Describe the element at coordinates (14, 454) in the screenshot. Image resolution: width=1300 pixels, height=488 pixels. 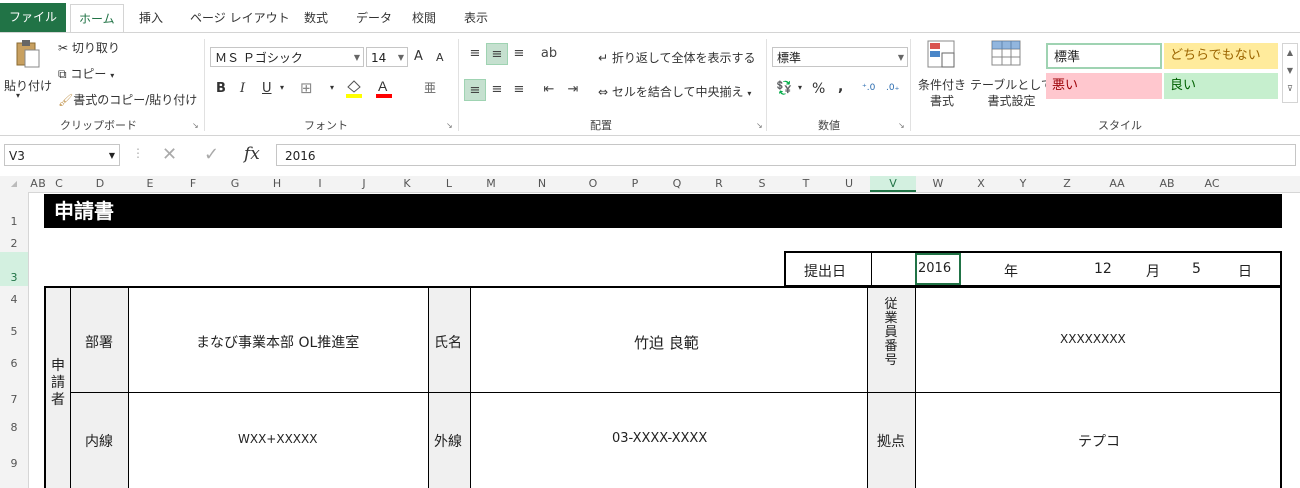
I see `row-header-9: 9` at that location.